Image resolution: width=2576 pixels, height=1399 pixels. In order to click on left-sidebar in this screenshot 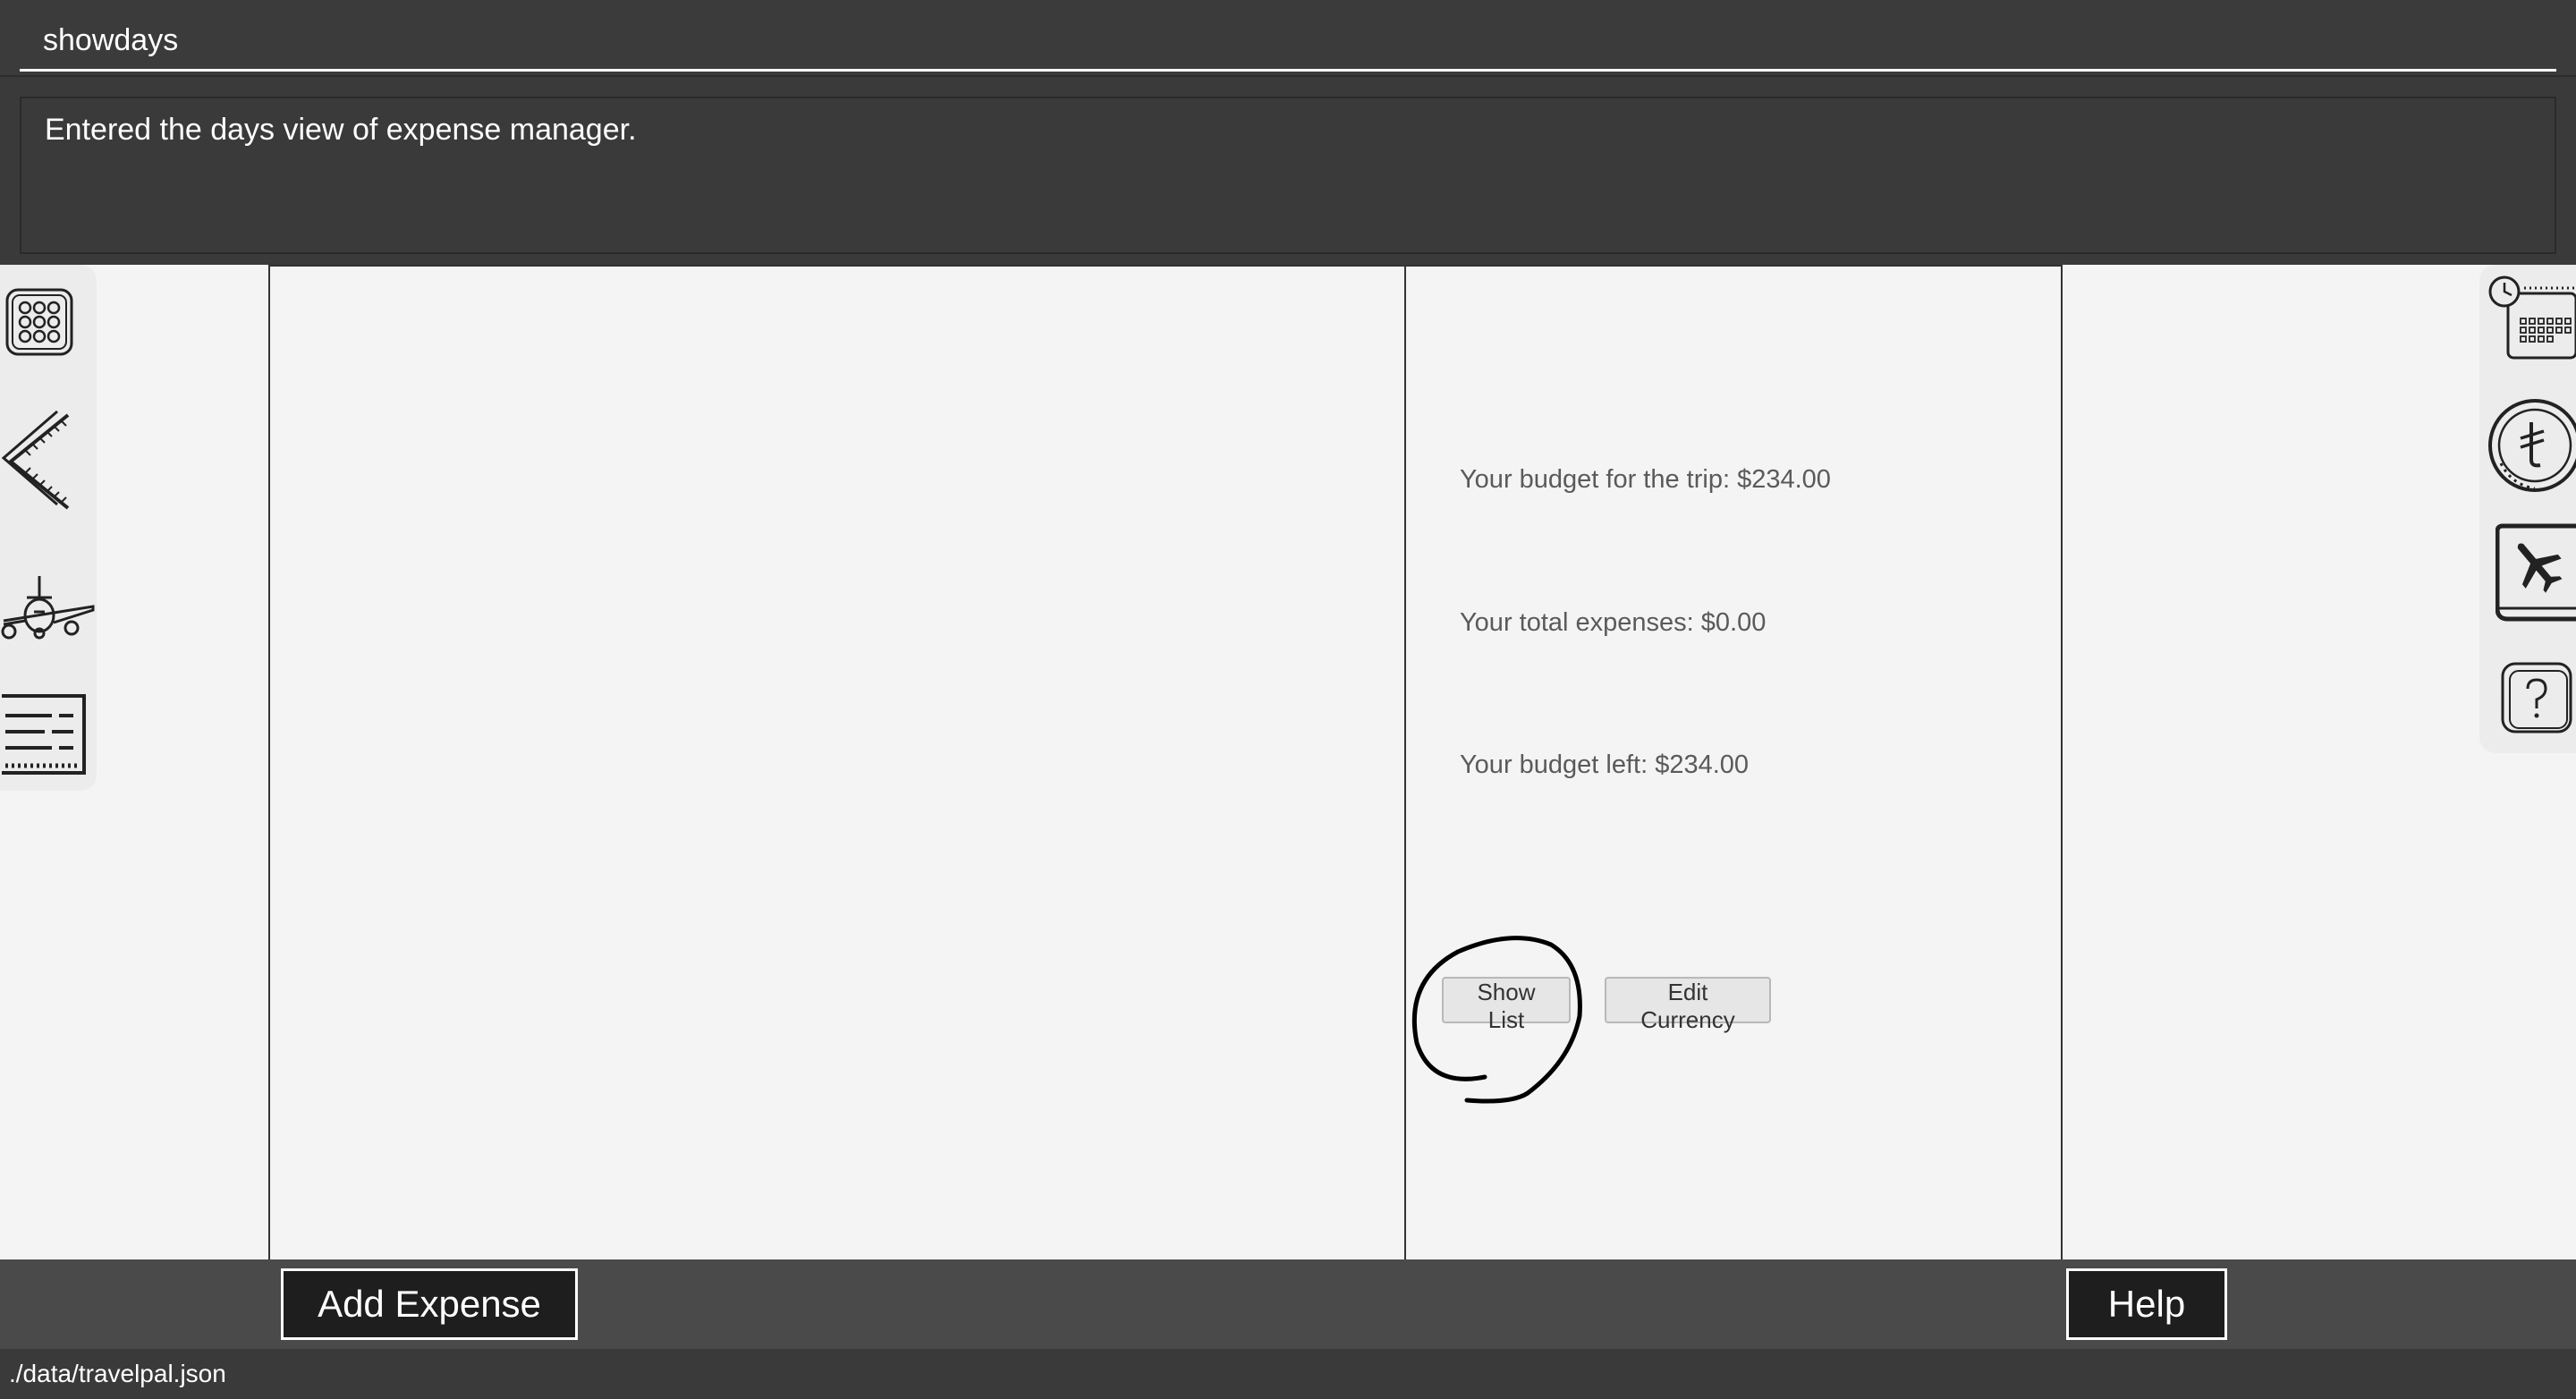, I will do `click(48, 528)`.